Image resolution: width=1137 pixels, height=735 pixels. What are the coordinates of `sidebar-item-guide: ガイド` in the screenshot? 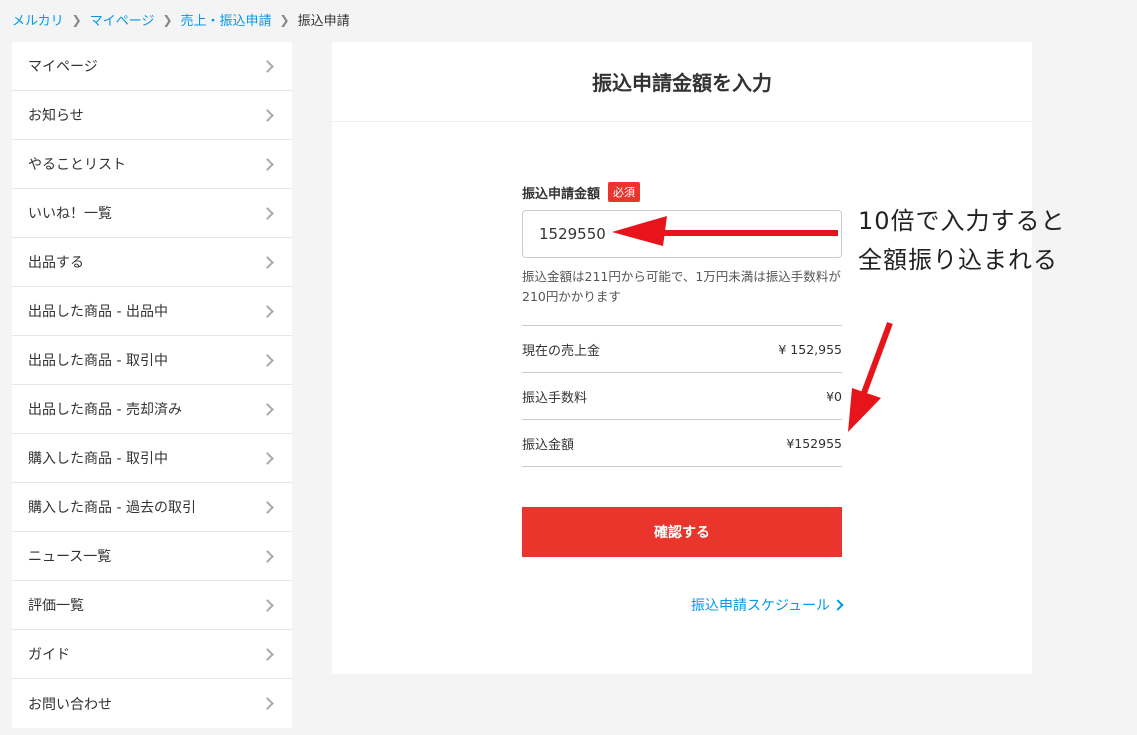 It's located at (152, 654).